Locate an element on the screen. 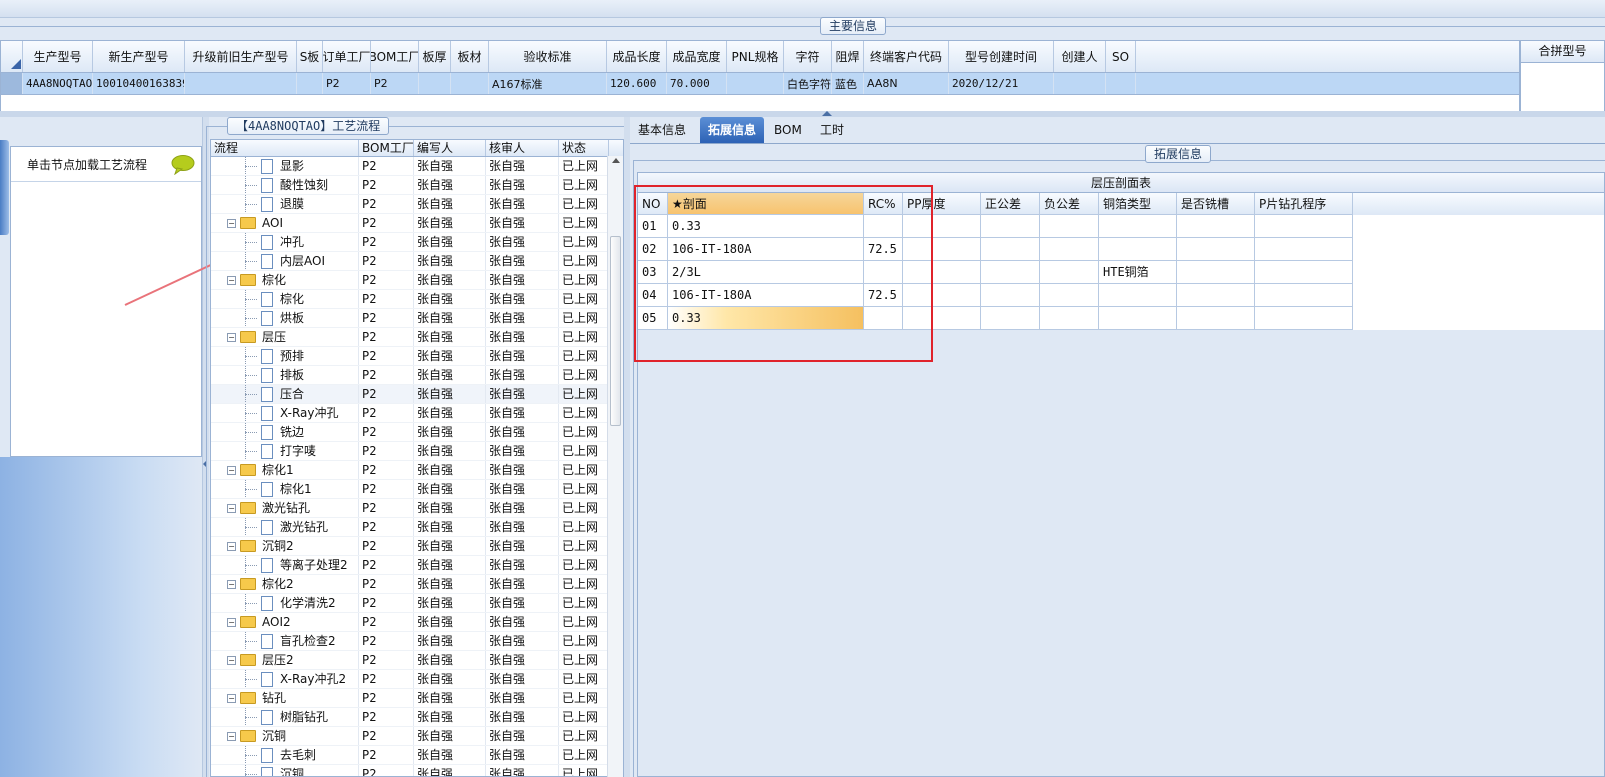 This screenshot has height=777, width=1605. tree-row: 沉铜 P2 张自强 张自强 已上网 is located at coordinates (417, 770).